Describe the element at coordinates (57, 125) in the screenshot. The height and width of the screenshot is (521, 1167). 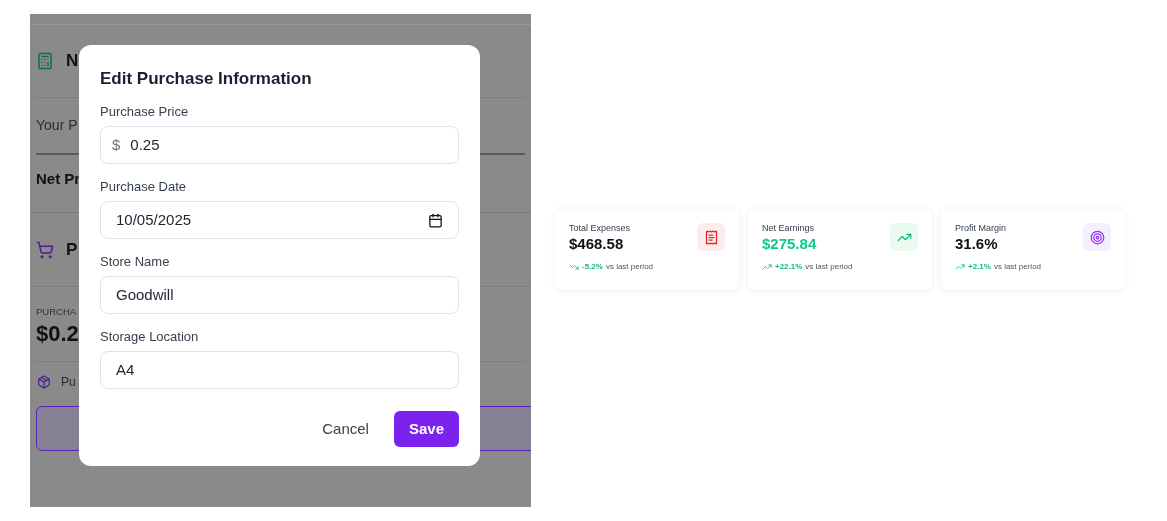
I see `purchase-label: Your P` at that location.